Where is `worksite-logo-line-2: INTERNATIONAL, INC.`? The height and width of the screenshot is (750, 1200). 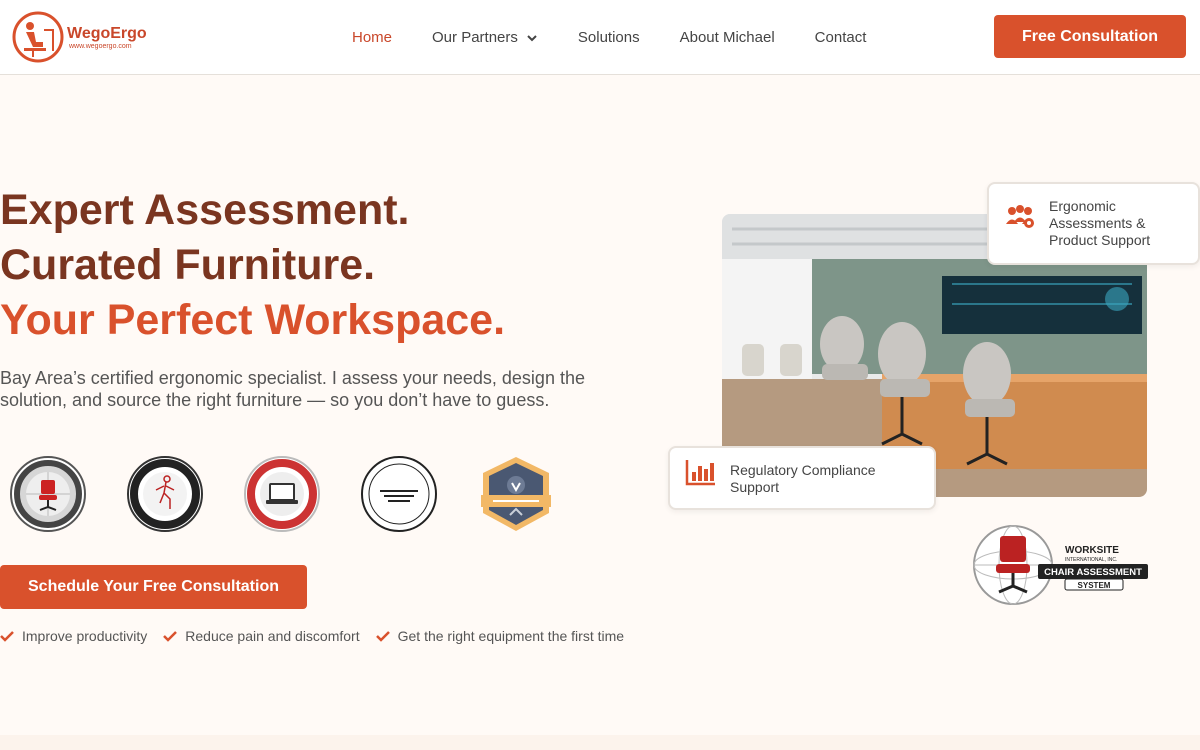
worksite-logo-line-2: INTERNATIONAL, INC. is located at coordinates (1091, 560).